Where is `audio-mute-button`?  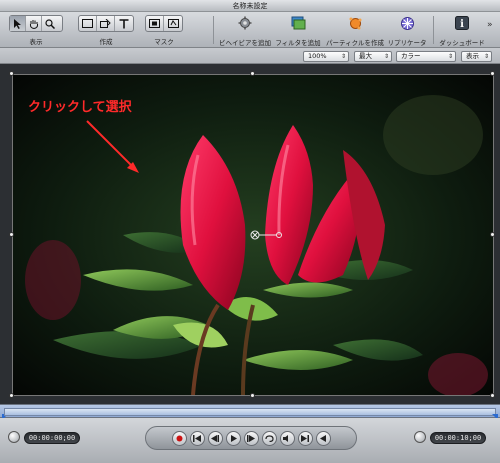
audio-mute-button is located at coordinates (287, 438).